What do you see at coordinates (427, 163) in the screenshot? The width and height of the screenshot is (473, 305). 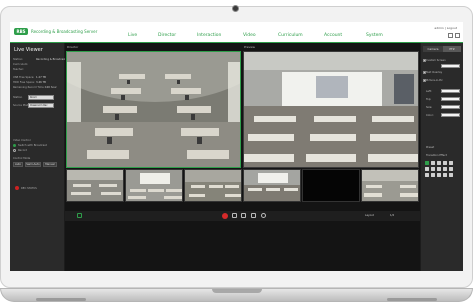 I see `layout-single-icon` at bounding box center [427, 163].